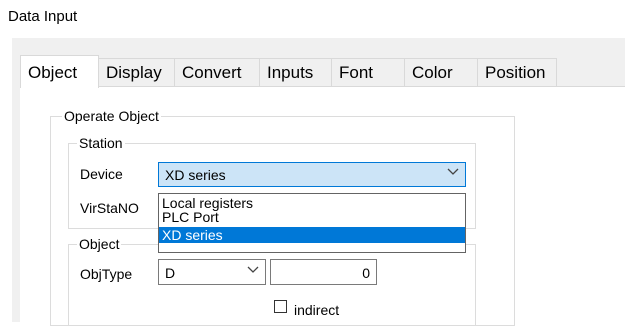 This screenshot has height=326, width=625. I want to click on tab-object: Object, so click(59, 71).